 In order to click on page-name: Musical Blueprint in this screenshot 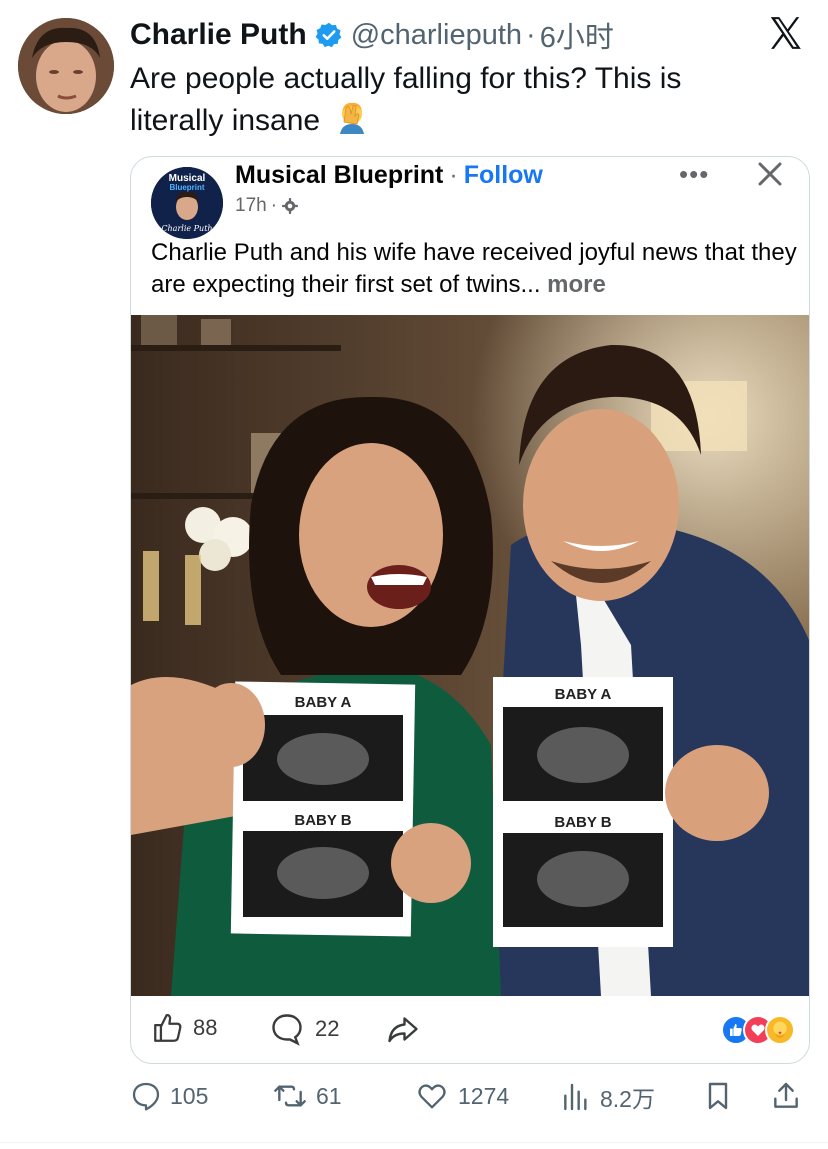, I will do `click(339, 175)`.